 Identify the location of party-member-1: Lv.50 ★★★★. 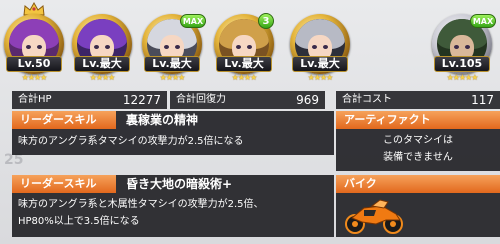
(34, 45).